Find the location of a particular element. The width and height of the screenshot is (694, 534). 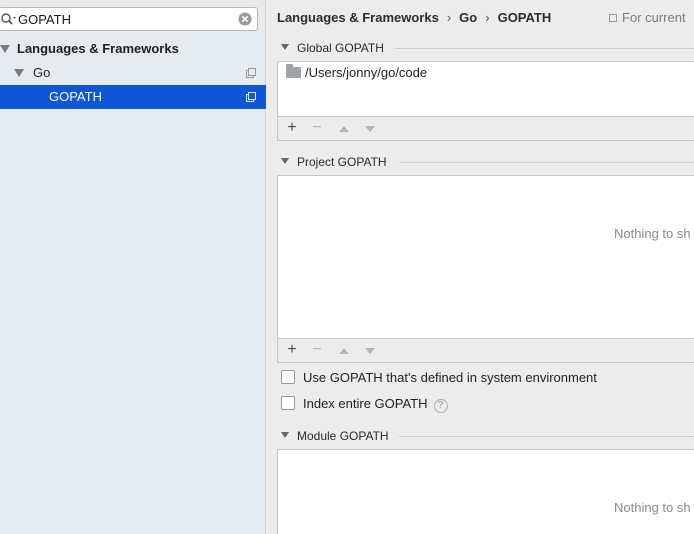

project-gopath-header: Project GOPATH is located at coordinates (334, 162).